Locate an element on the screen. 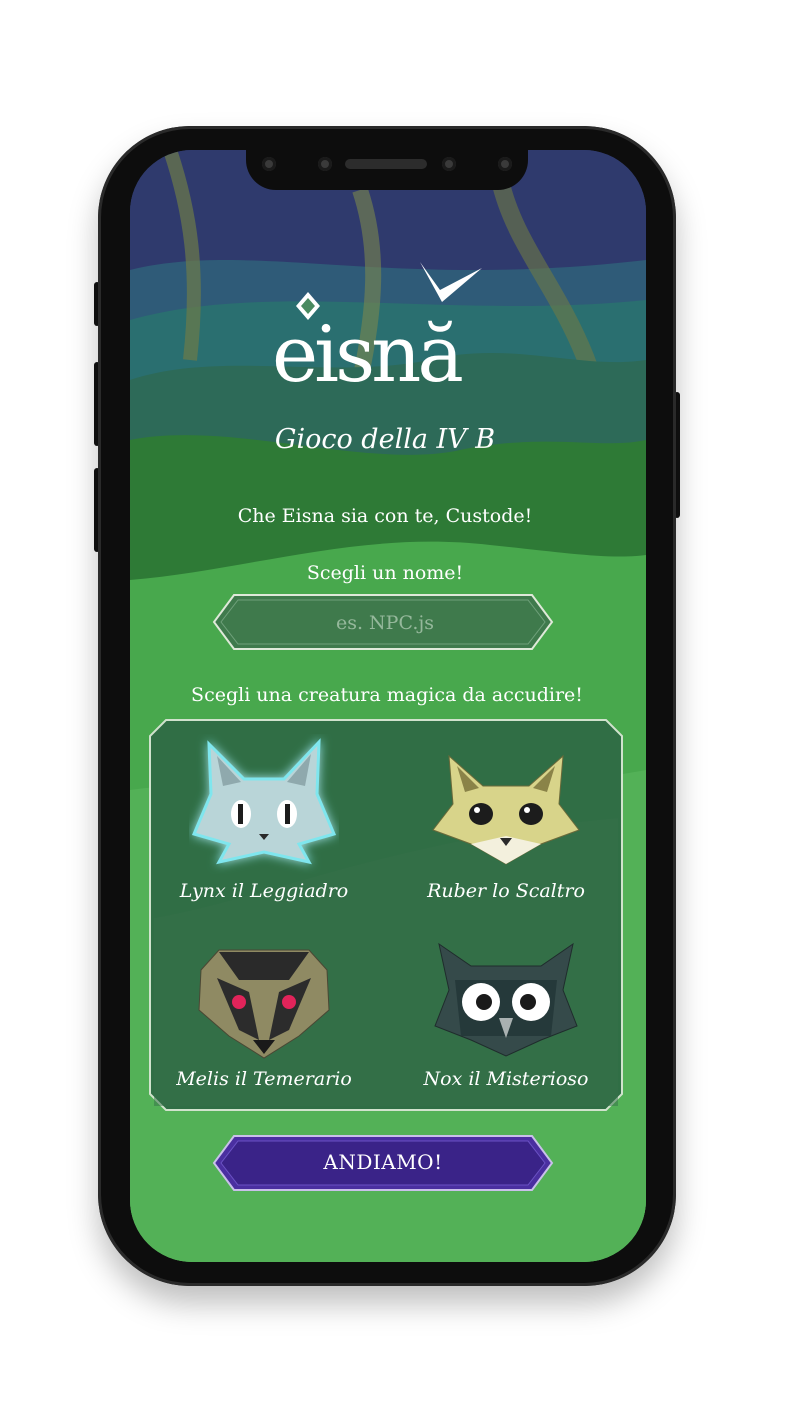 The height and width of the screenshot is (1422, 800). name-field is located at coordinates (383, 622).